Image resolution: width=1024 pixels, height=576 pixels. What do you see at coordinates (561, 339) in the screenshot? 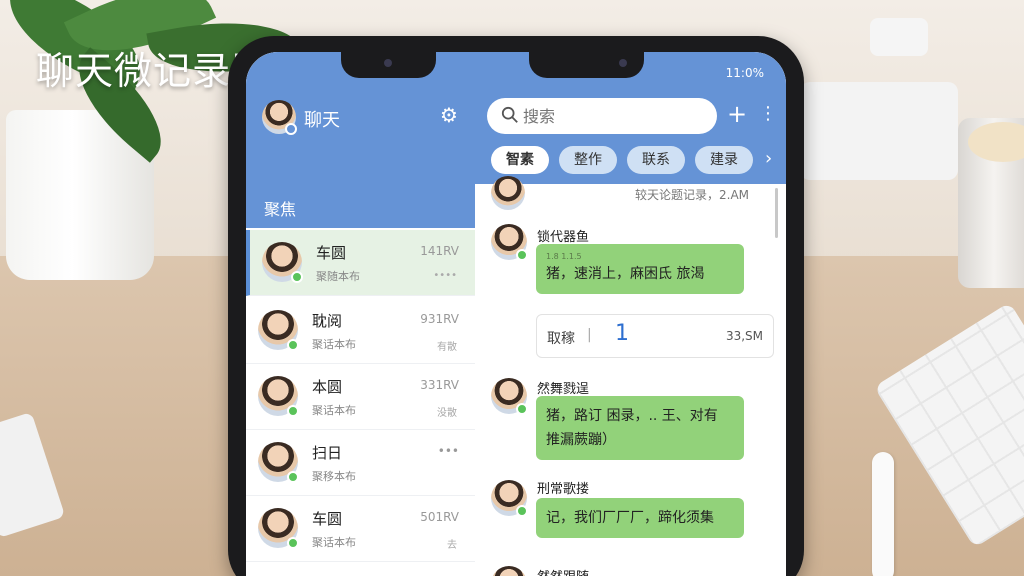
I see `record-label: 取稼` at bounding box center [561, 339].